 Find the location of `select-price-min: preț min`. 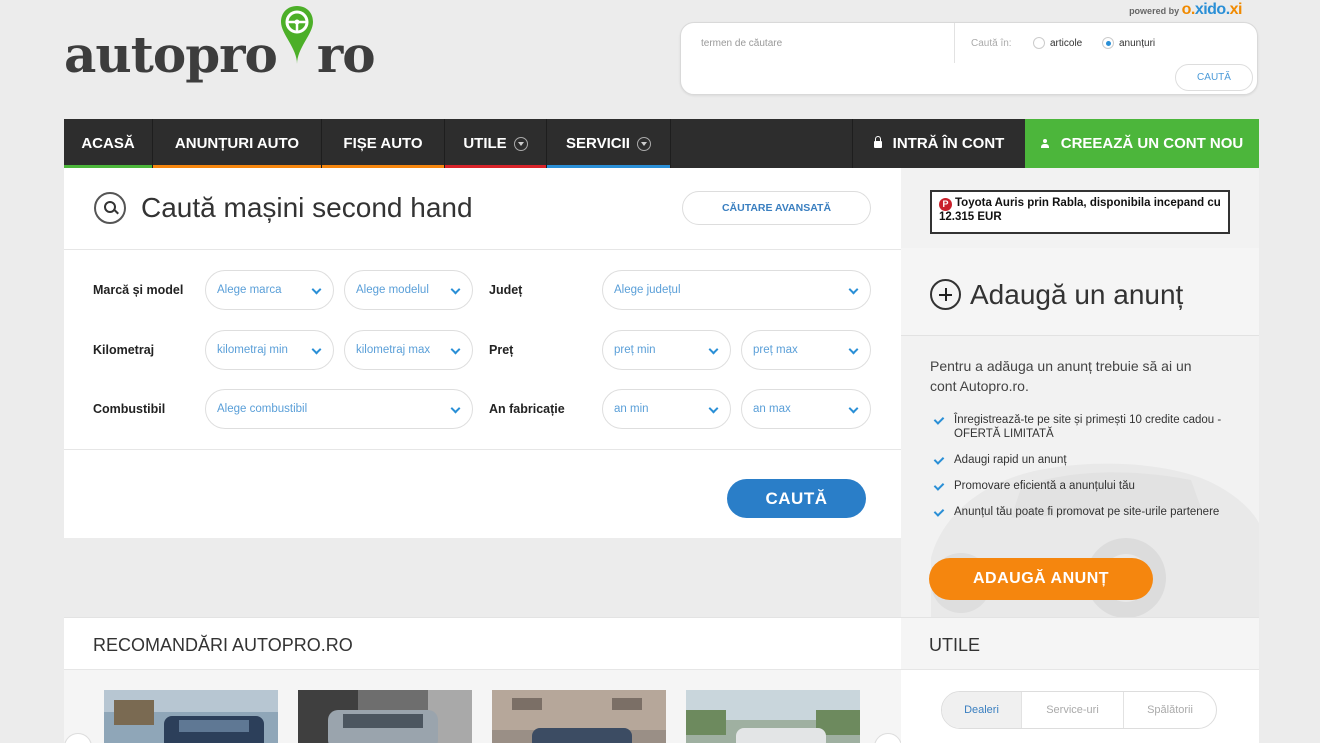

select-price-min: preț min is located at coordinates (666, 350).